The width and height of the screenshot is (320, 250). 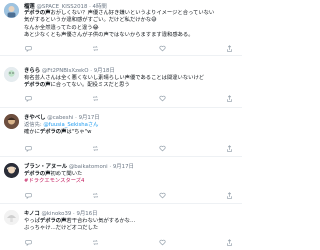 I want to click on text-fragment: おかしくない？声優さん好き嫌いというよりイメージと合っていない, so click(x=132, y=13).